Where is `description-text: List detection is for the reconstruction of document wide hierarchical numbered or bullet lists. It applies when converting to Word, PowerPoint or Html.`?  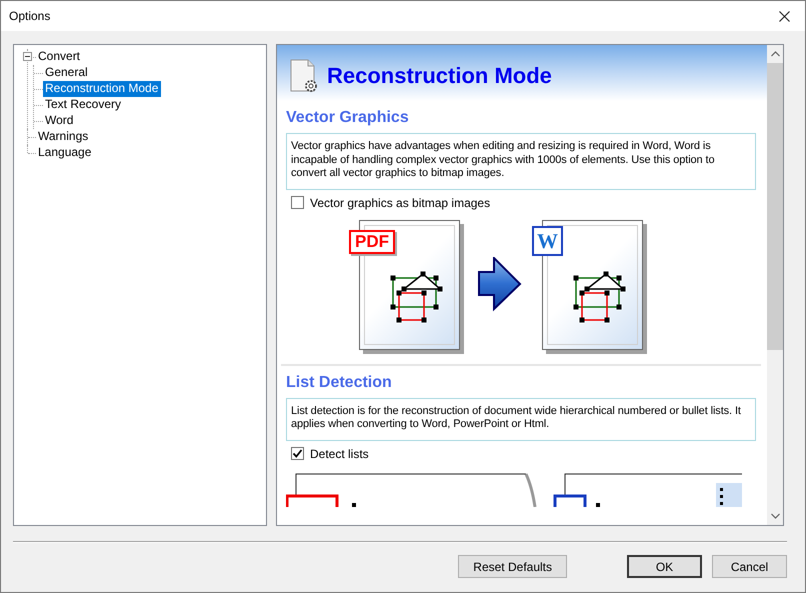
description-text: List detection is for the reconstruction of document wide hierarchical numbered or bullet lists. It applies when converting to Word, PowerPoint or Html. is located at coordinates (521, 419).